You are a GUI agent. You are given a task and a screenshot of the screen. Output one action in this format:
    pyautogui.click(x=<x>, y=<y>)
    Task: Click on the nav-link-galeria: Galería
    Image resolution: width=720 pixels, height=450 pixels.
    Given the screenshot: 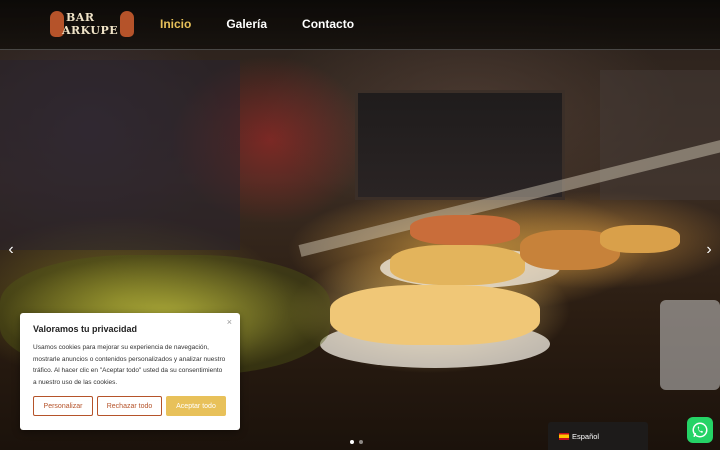 What is the action you would take?
    pyautogui.click(x=246, y=24)
    